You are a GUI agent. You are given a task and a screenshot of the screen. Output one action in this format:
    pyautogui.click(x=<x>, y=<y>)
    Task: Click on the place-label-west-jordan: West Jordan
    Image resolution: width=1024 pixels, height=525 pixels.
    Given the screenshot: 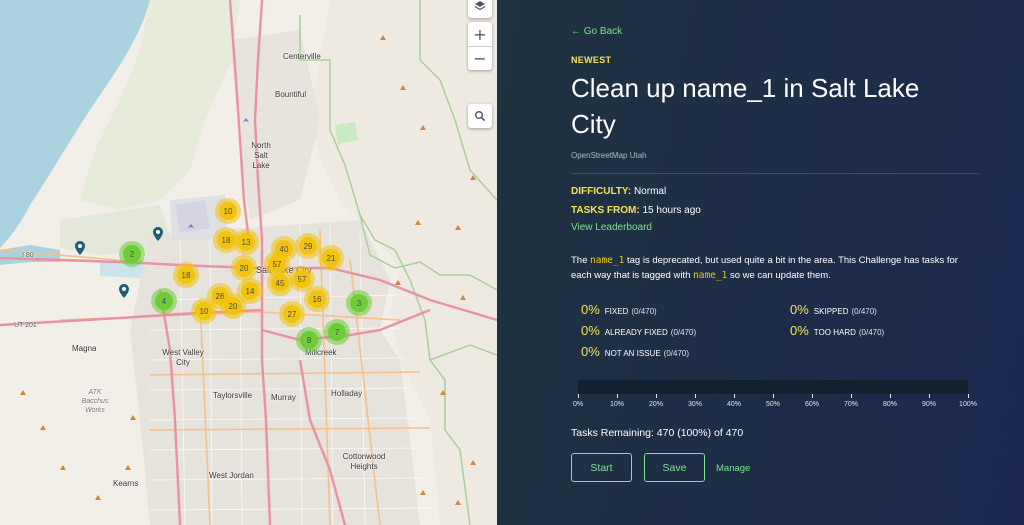 What is the action you would take?
    pyautogui.click(x=231, y=475)
    